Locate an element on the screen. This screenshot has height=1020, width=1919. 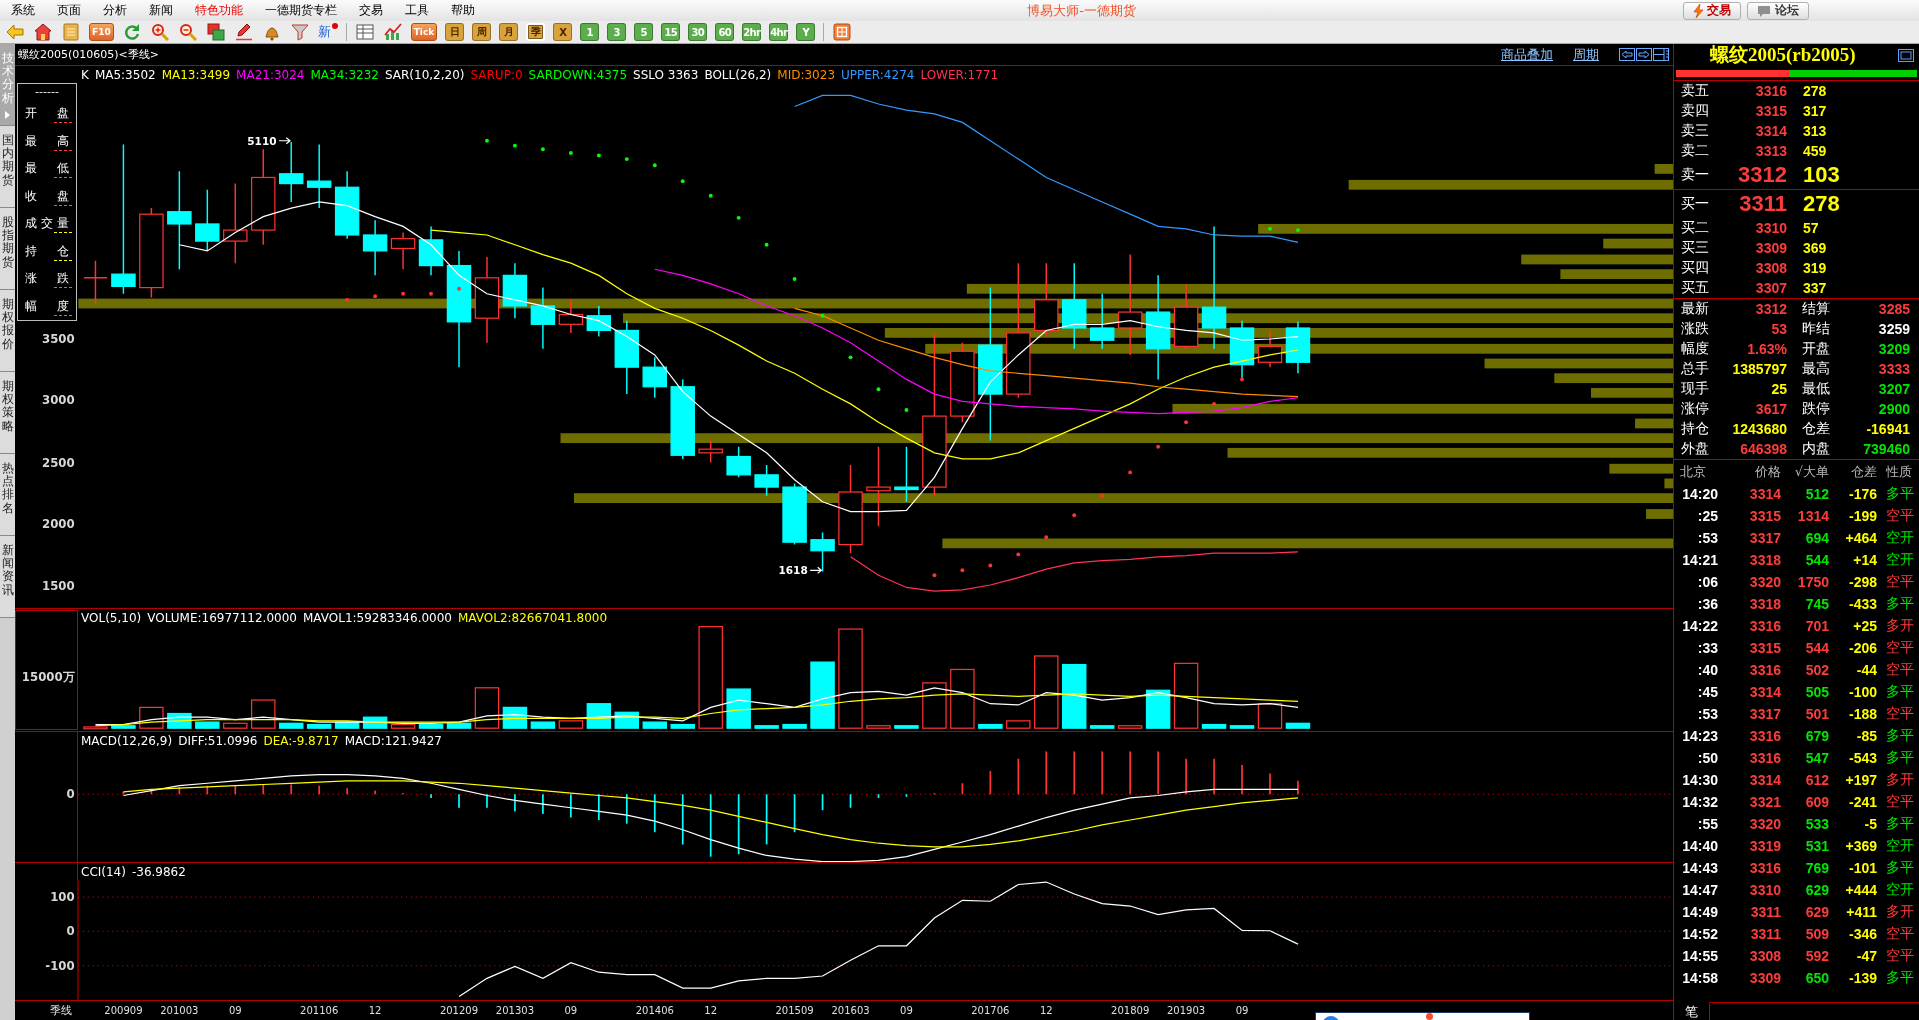
ask-volume: 103 is located at coordinates (1821, 175).